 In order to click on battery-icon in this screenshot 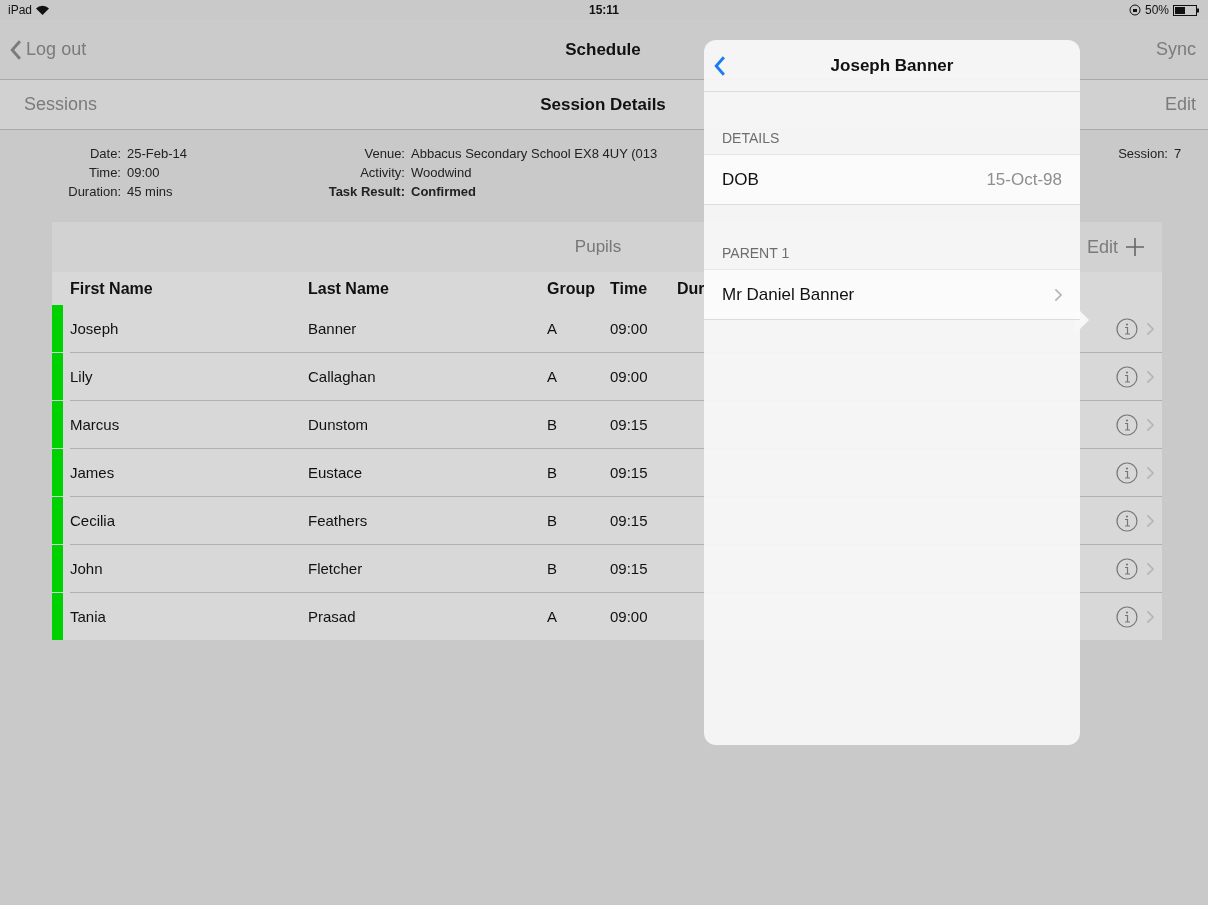, I will do `click(1186, 10)`.